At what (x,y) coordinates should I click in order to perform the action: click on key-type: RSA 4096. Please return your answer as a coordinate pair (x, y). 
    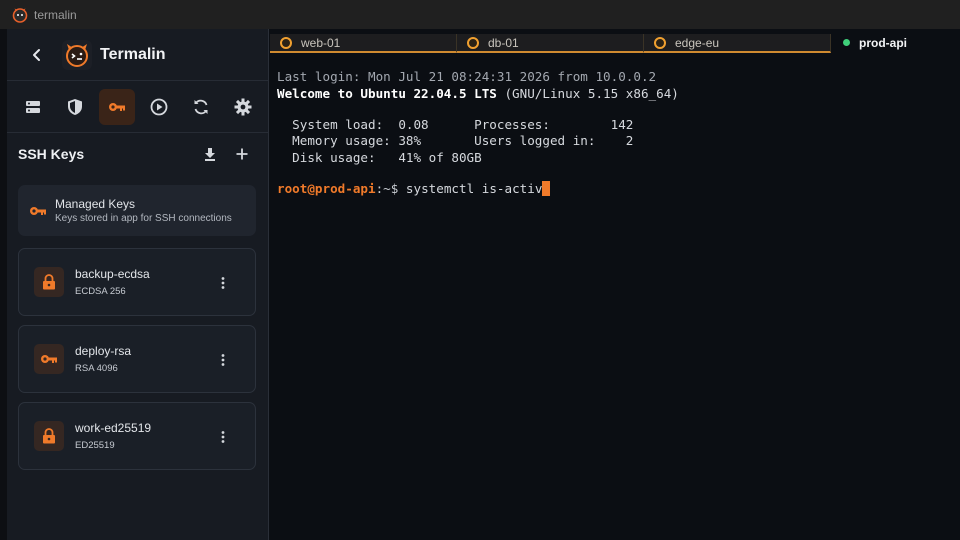
    Looking at the image, I should click on (96, 368).